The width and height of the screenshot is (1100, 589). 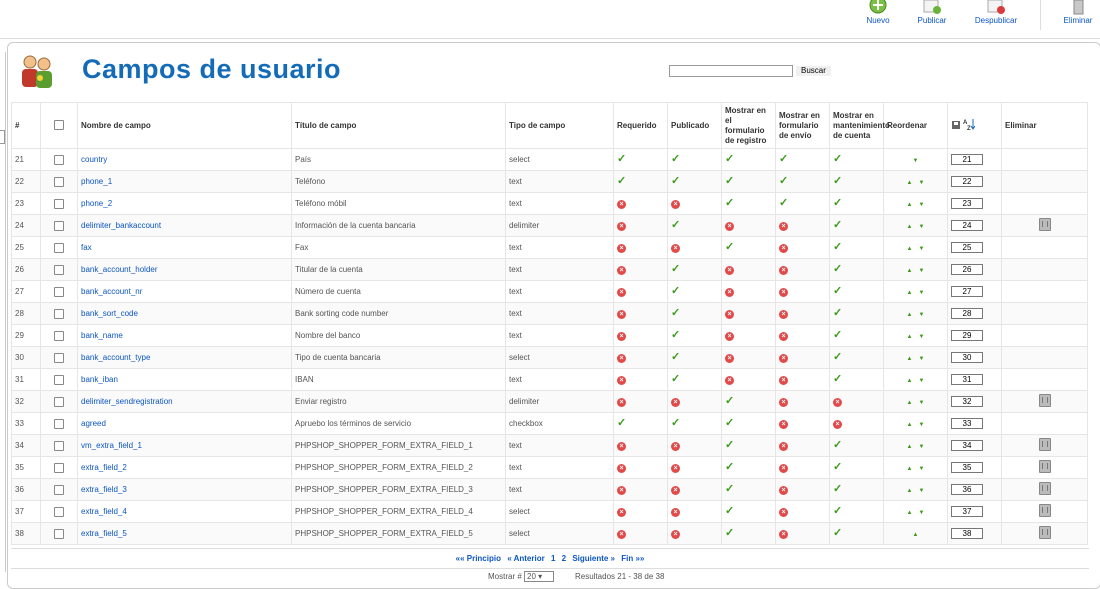 What do you see at coordinates (803, 126) in the screenshot?
I see `header-envio: Mostrar en formulario de envío` at bounding box center [803, 126].